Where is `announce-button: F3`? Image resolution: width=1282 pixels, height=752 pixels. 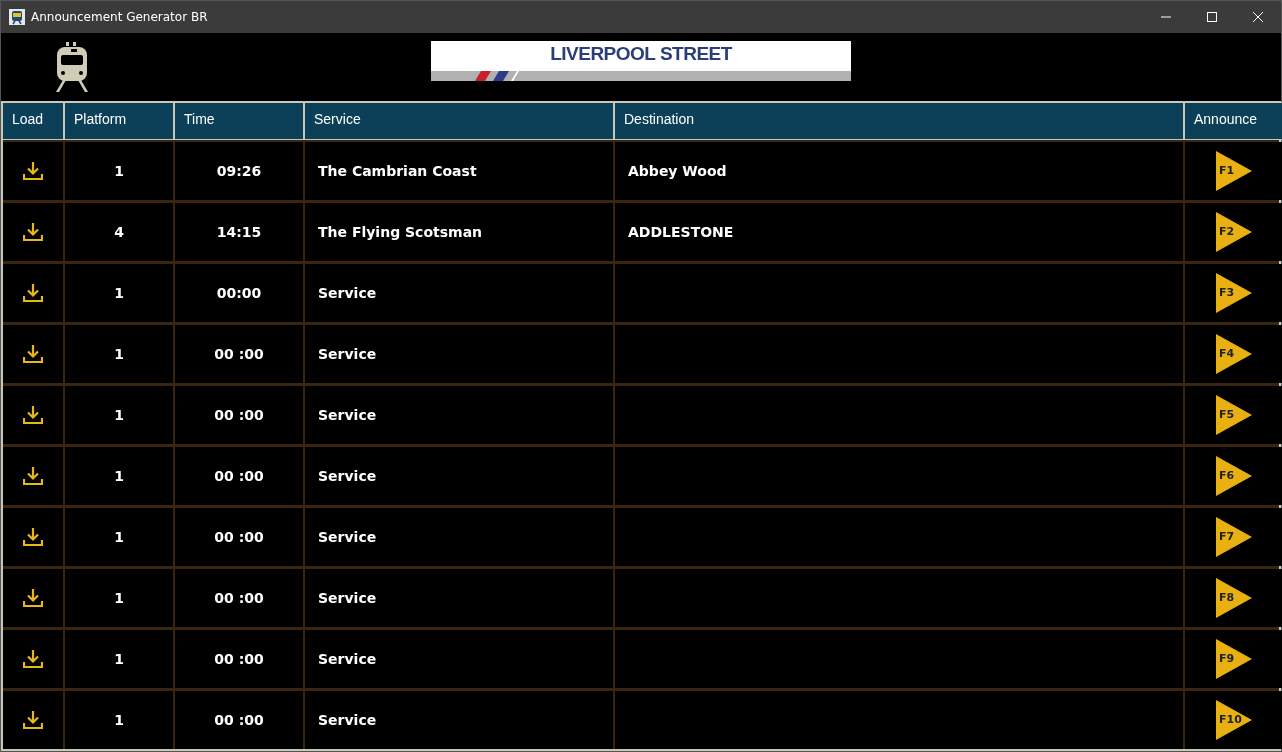 announce-button: F3 is located at coordinates (1234, 293).